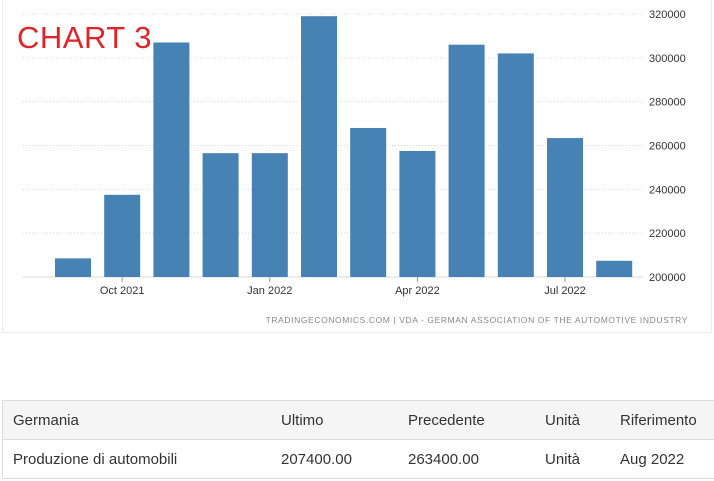 The height and width of the screenshot is (481, 714). What do you see at coordinates (667, 190) in the screenshot?
I see `y-tick-label: 240000` at bounding box center [667, 190].